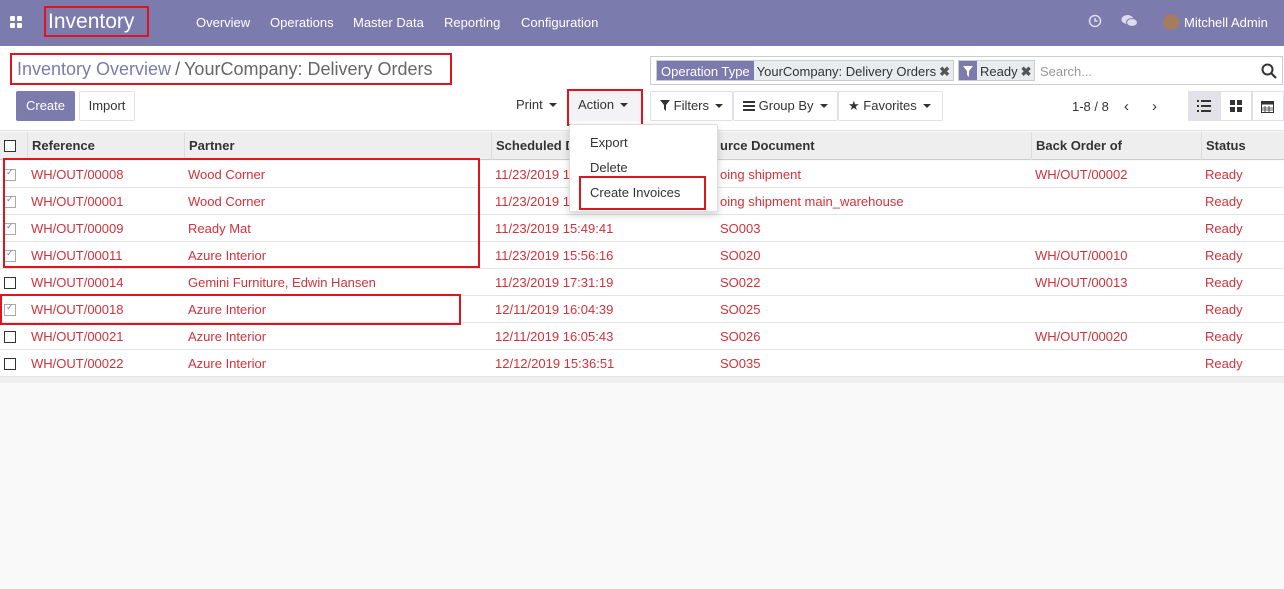 This screenshot has height=589, width=1284. I want to click on table-footer, so click(642, 380).